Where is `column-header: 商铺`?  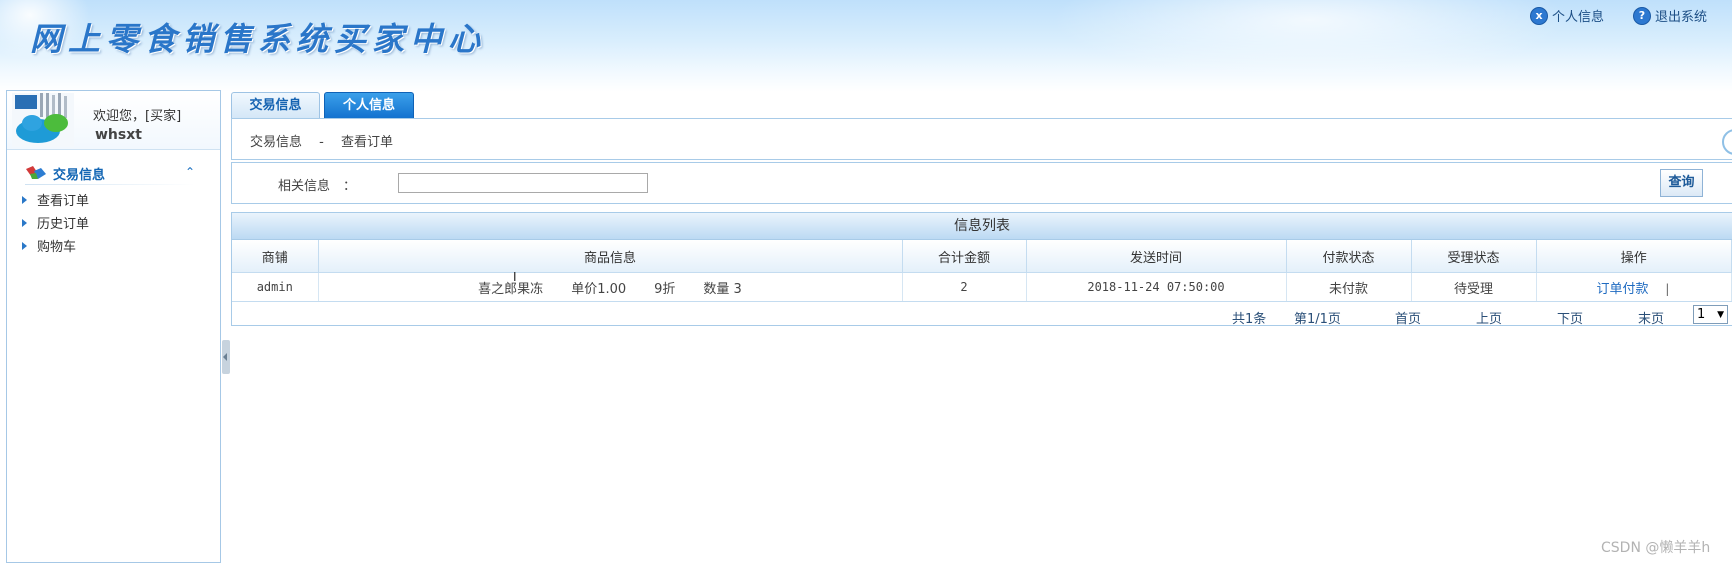
column-header: 商铺 is located at coordinates (275, 256).